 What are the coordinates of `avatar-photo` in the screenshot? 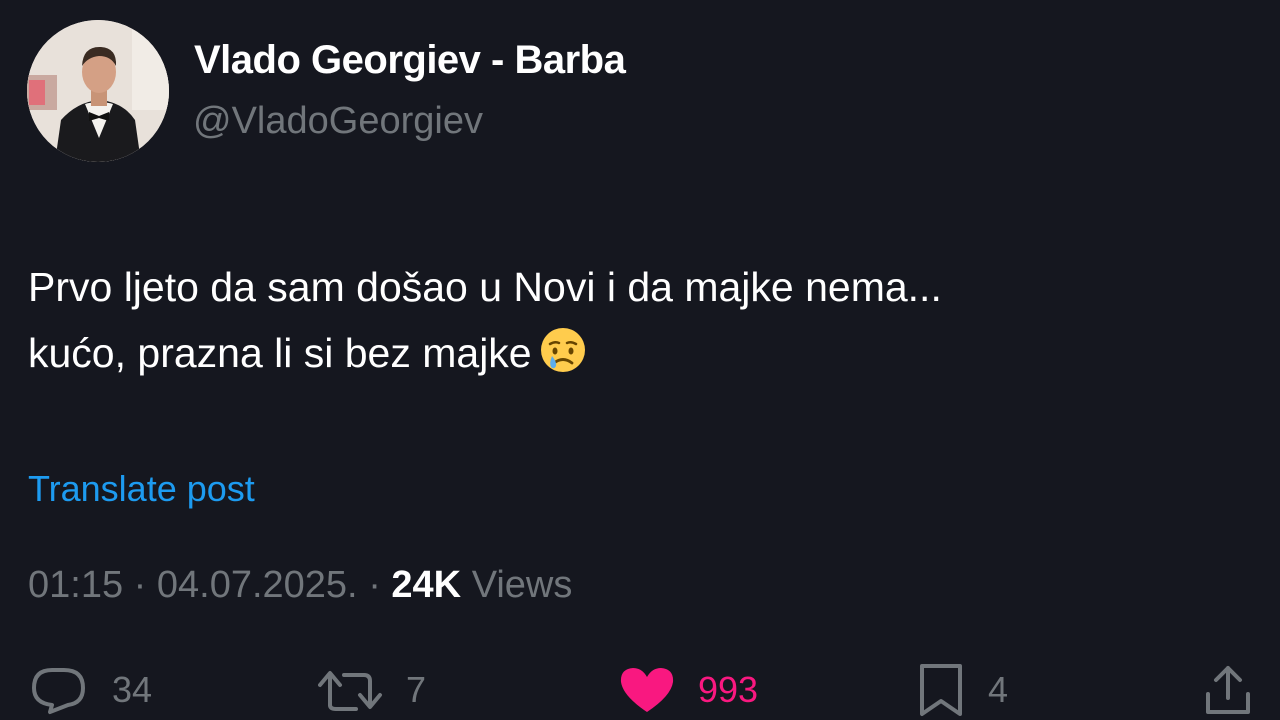 It's located at (98, 91).